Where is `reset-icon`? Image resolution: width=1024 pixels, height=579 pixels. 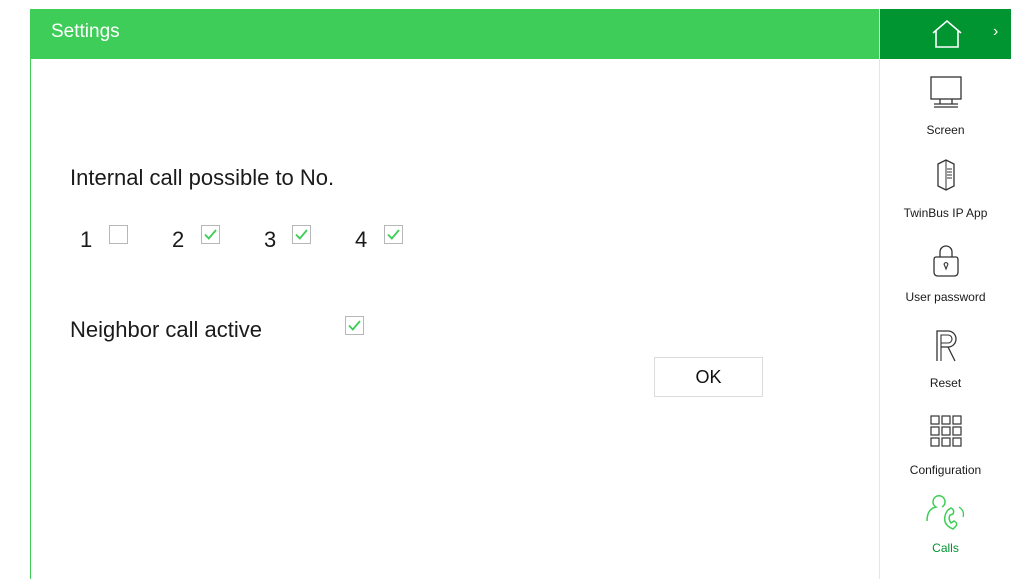
reset-icon is located at coordinates (946, 346).